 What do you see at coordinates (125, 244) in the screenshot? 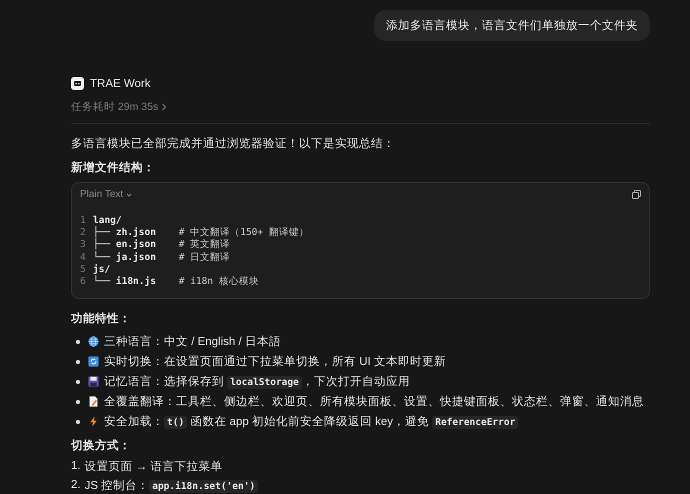
I see `code-text: ├── en.json` at bounding box center [125, 244].